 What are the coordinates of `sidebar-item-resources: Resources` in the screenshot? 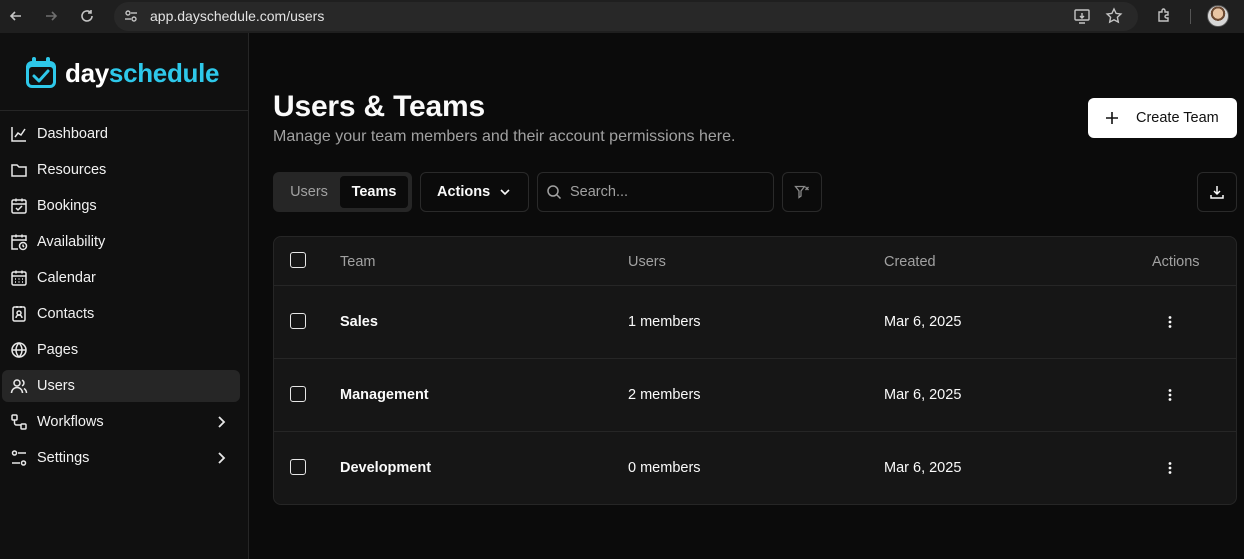 It's located at (121, 170).